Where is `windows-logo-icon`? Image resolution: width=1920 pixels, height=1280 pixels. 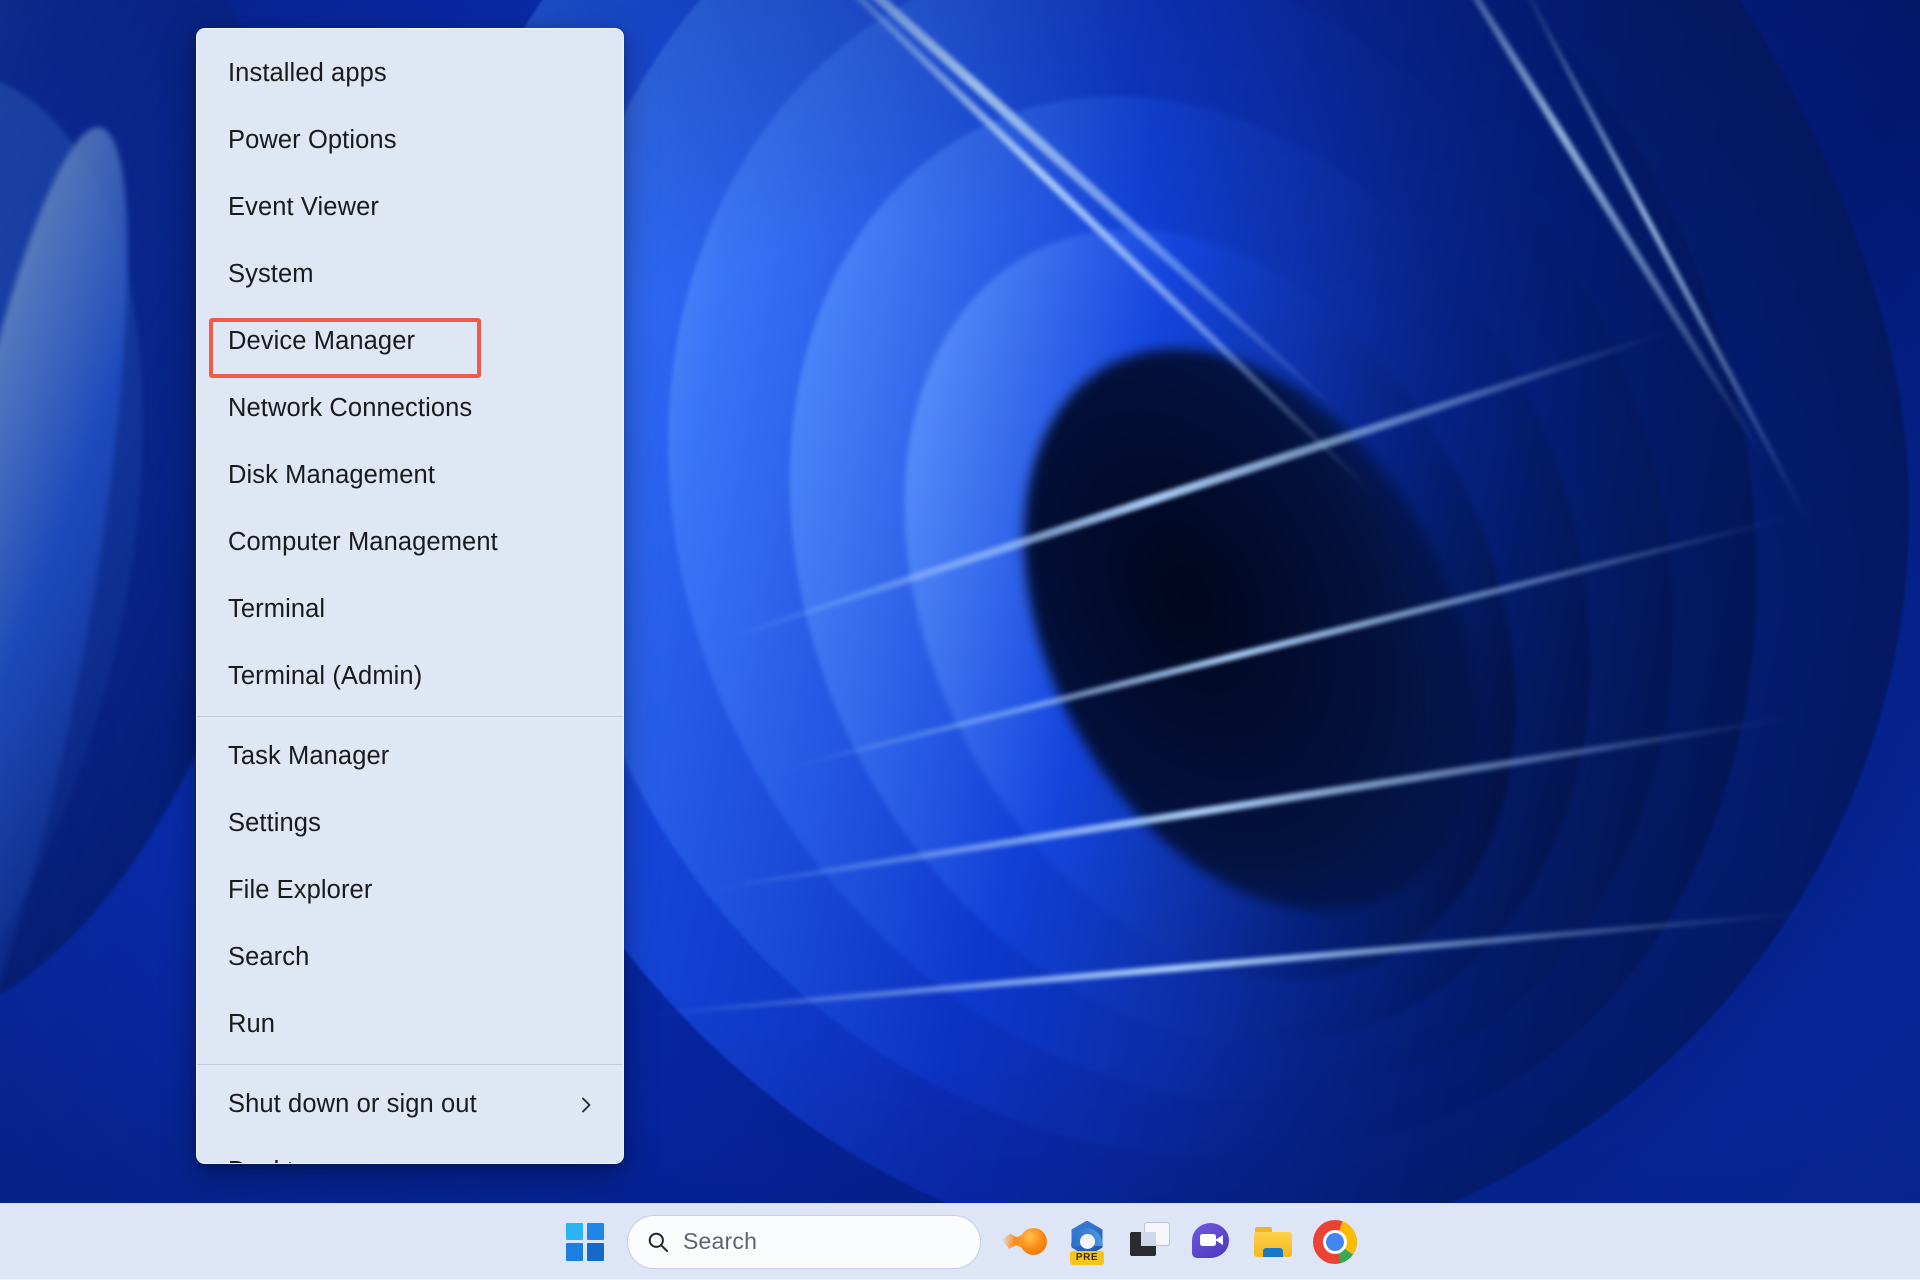
windows-logo-icon is located at coordinates (585, 1241).